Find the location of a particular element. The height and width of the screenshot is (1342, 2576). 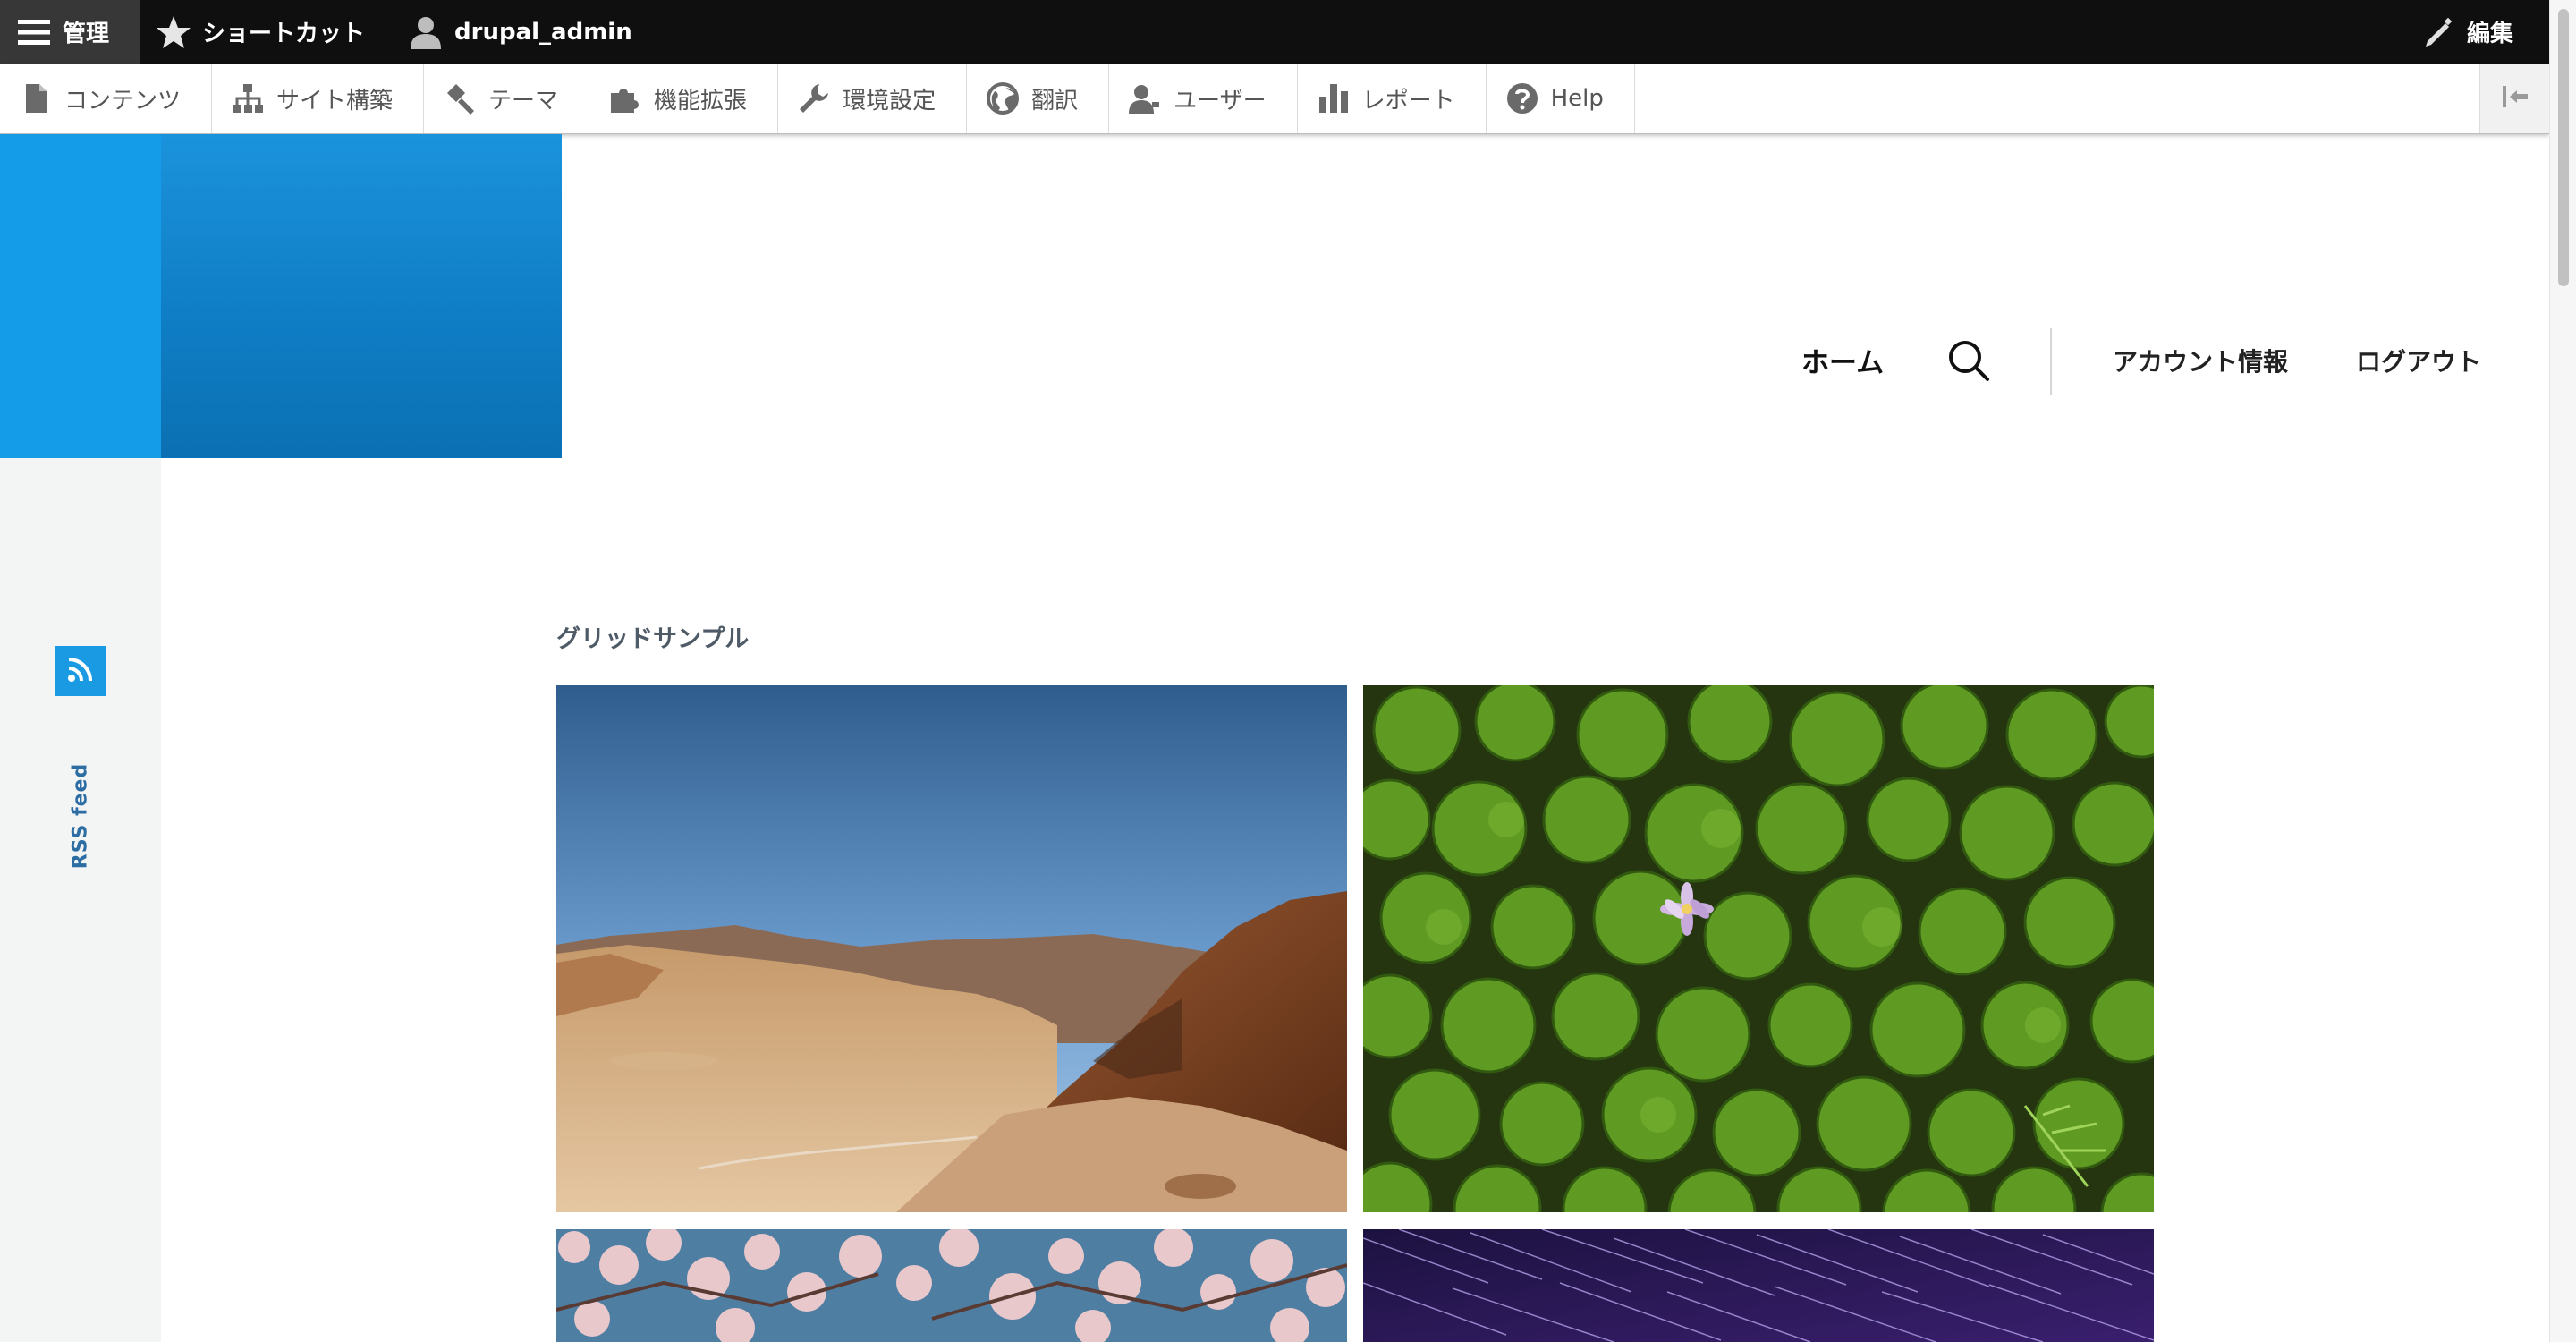

grid-image-desert is located at coordinates (951, 949).